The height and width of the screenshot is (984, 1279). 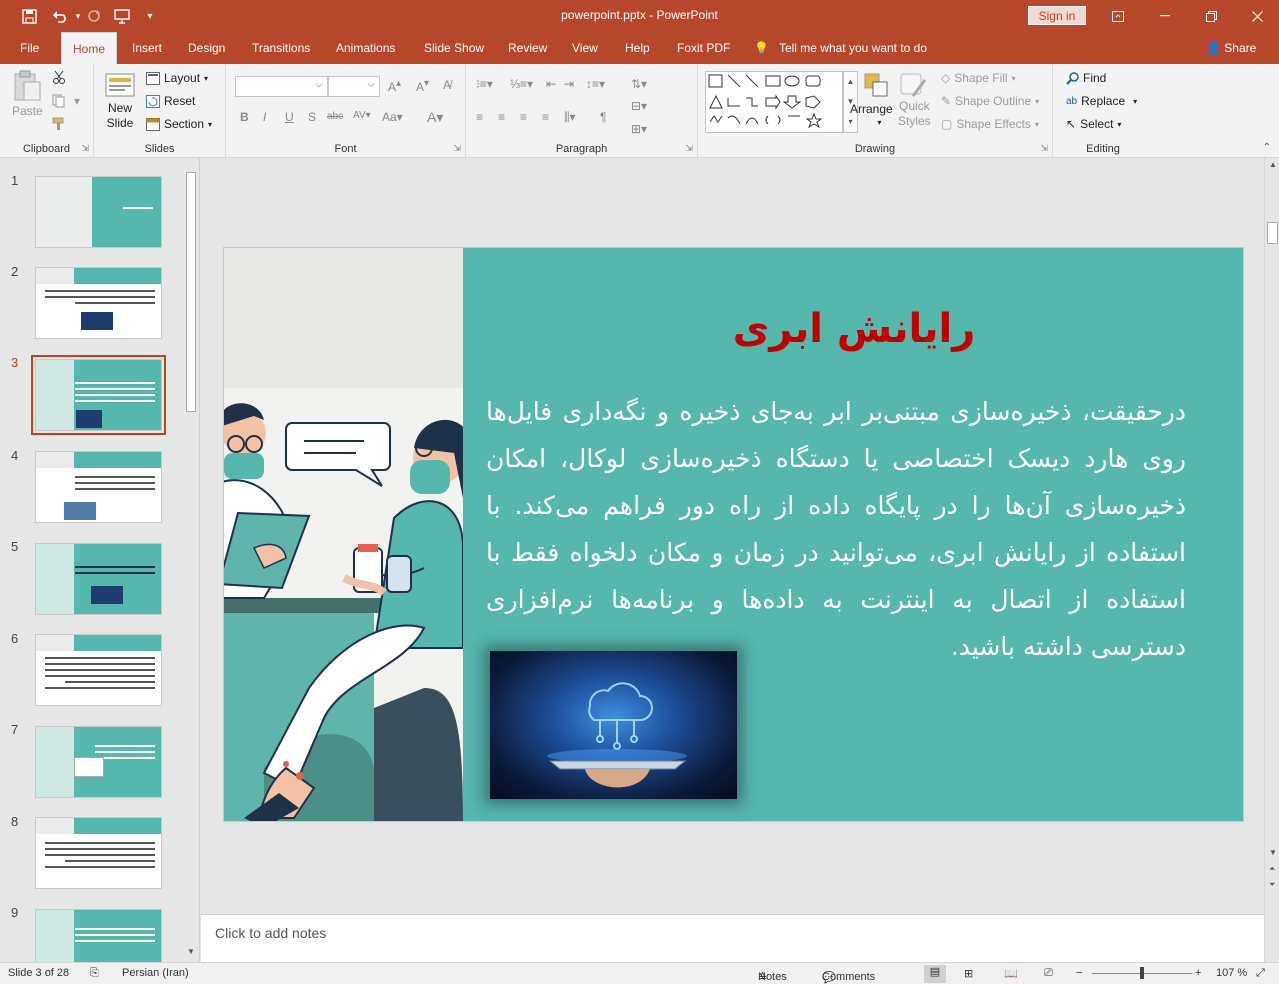 I want to click on underline-icon: U, so click(x=289, y=117).